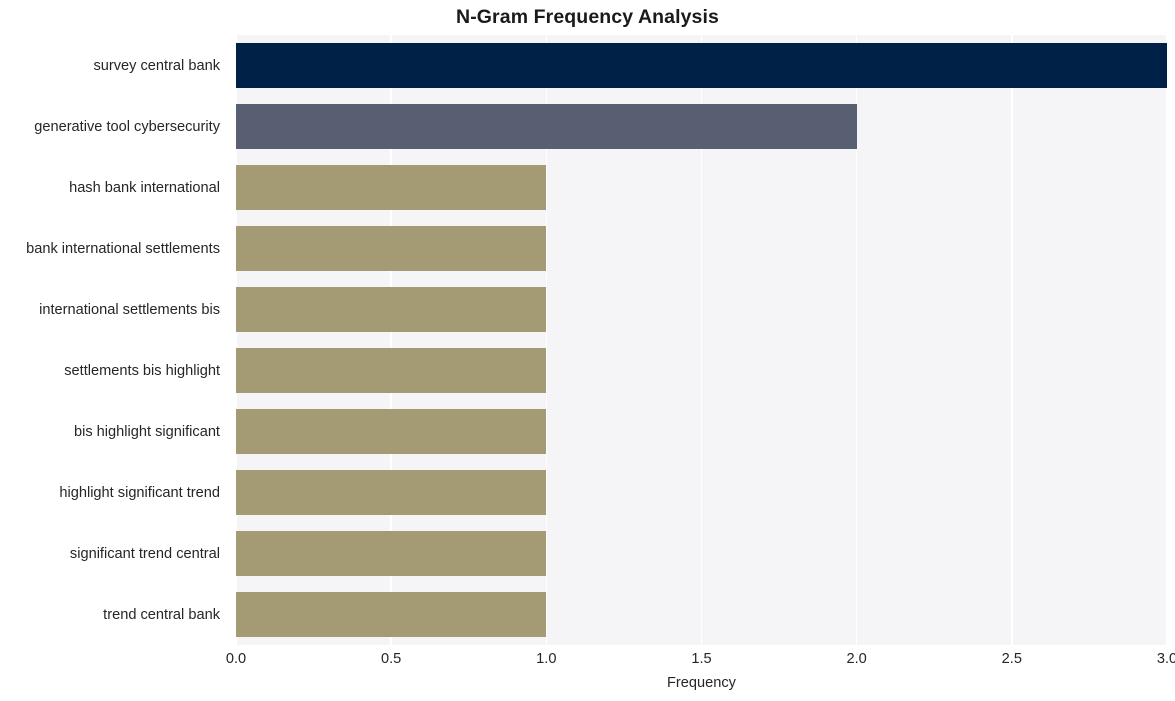 The image size is (1175, 701). Describe the element at coordinates (1011, 659) in the screenshot. I see `x-axis-tick-label: 2.5` at that location.